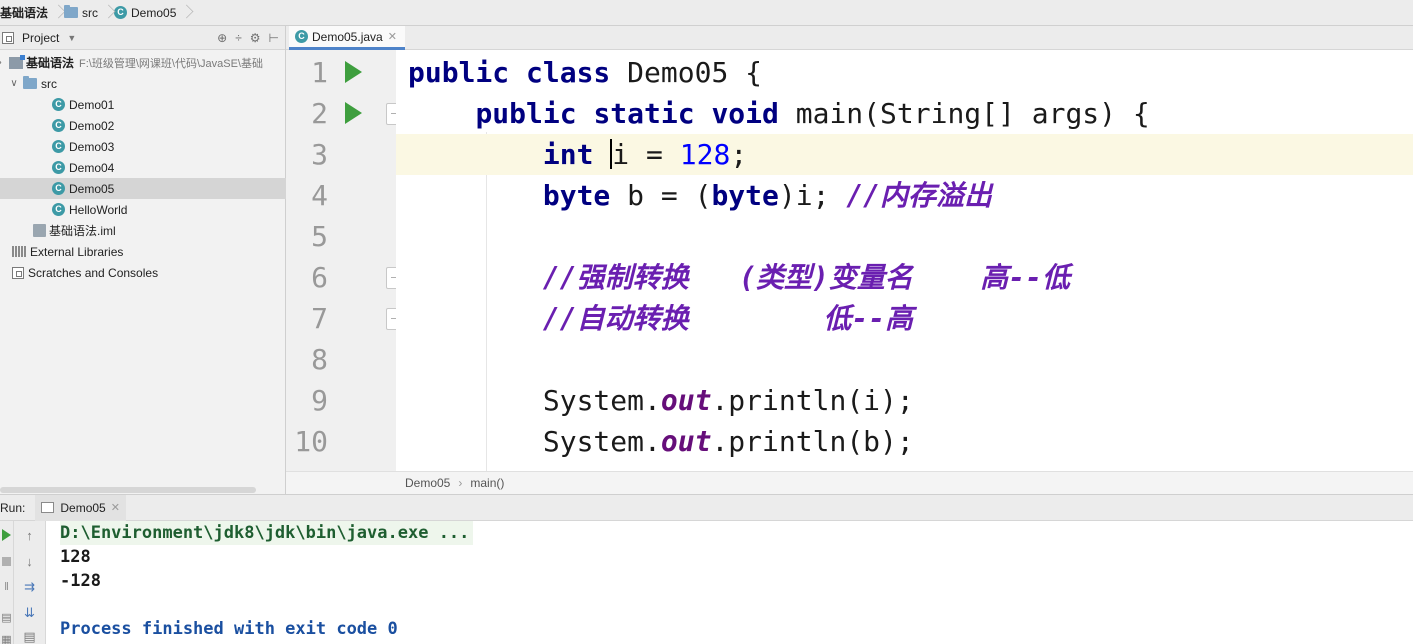  I want to click on project-panel-tools: ⊕ ÷ ⚙ ⊢, so click(251, 38).